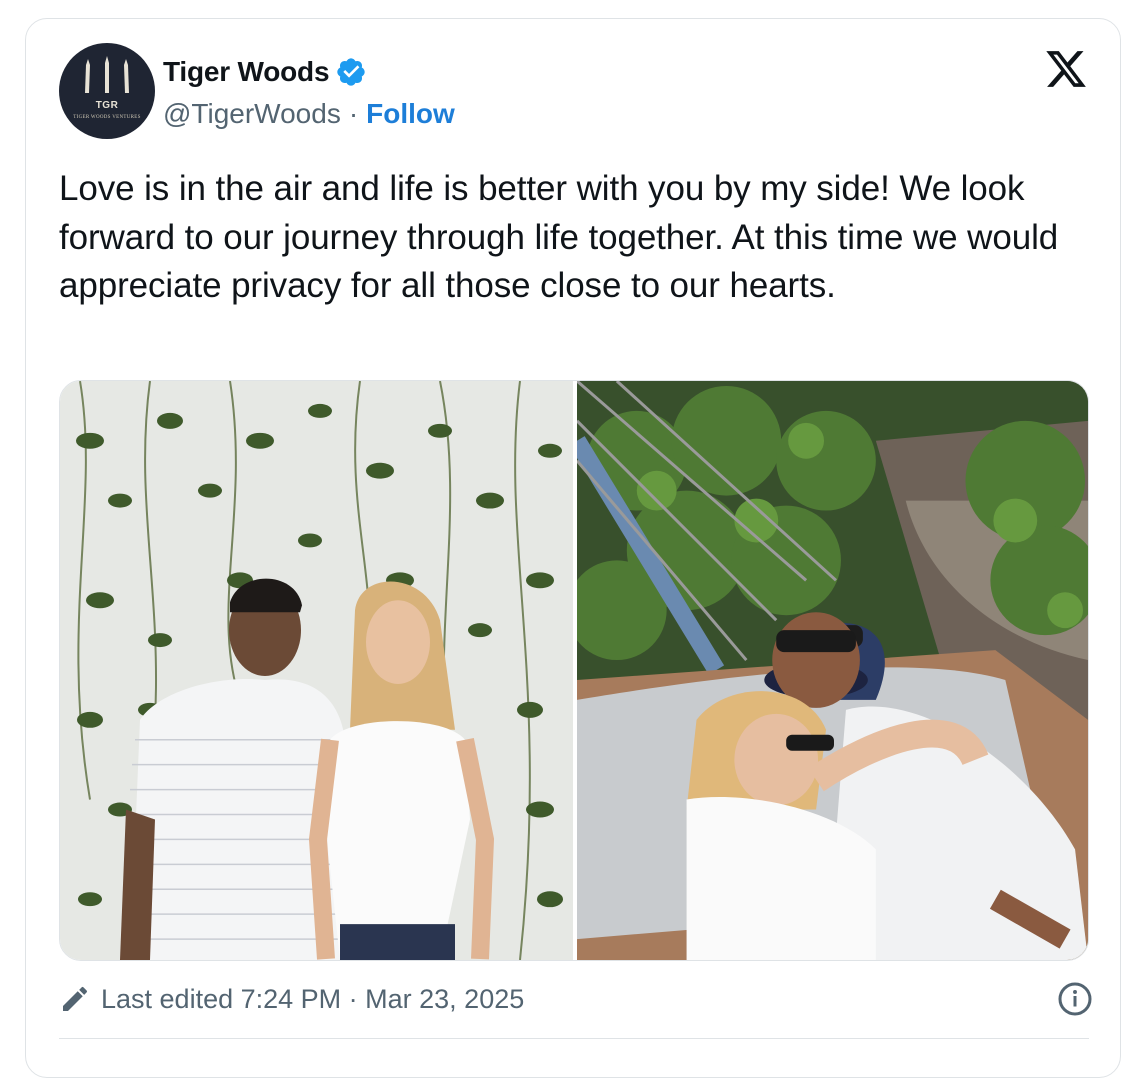 The image size is (1142, 1078). Describe the element at coordinates (246, 72) in the screenshot. I see `display-name: Tiger Woods` at that location.